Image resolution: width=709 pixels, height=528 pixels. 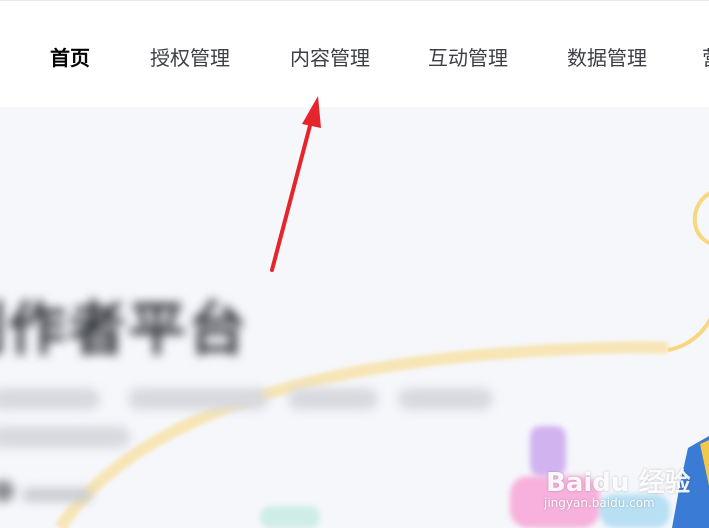 What do you see at coordinates (599, 503) in the screenshot?
I see `watermark-url: jingyan.baidu.com` at bounding box center [599, 503].